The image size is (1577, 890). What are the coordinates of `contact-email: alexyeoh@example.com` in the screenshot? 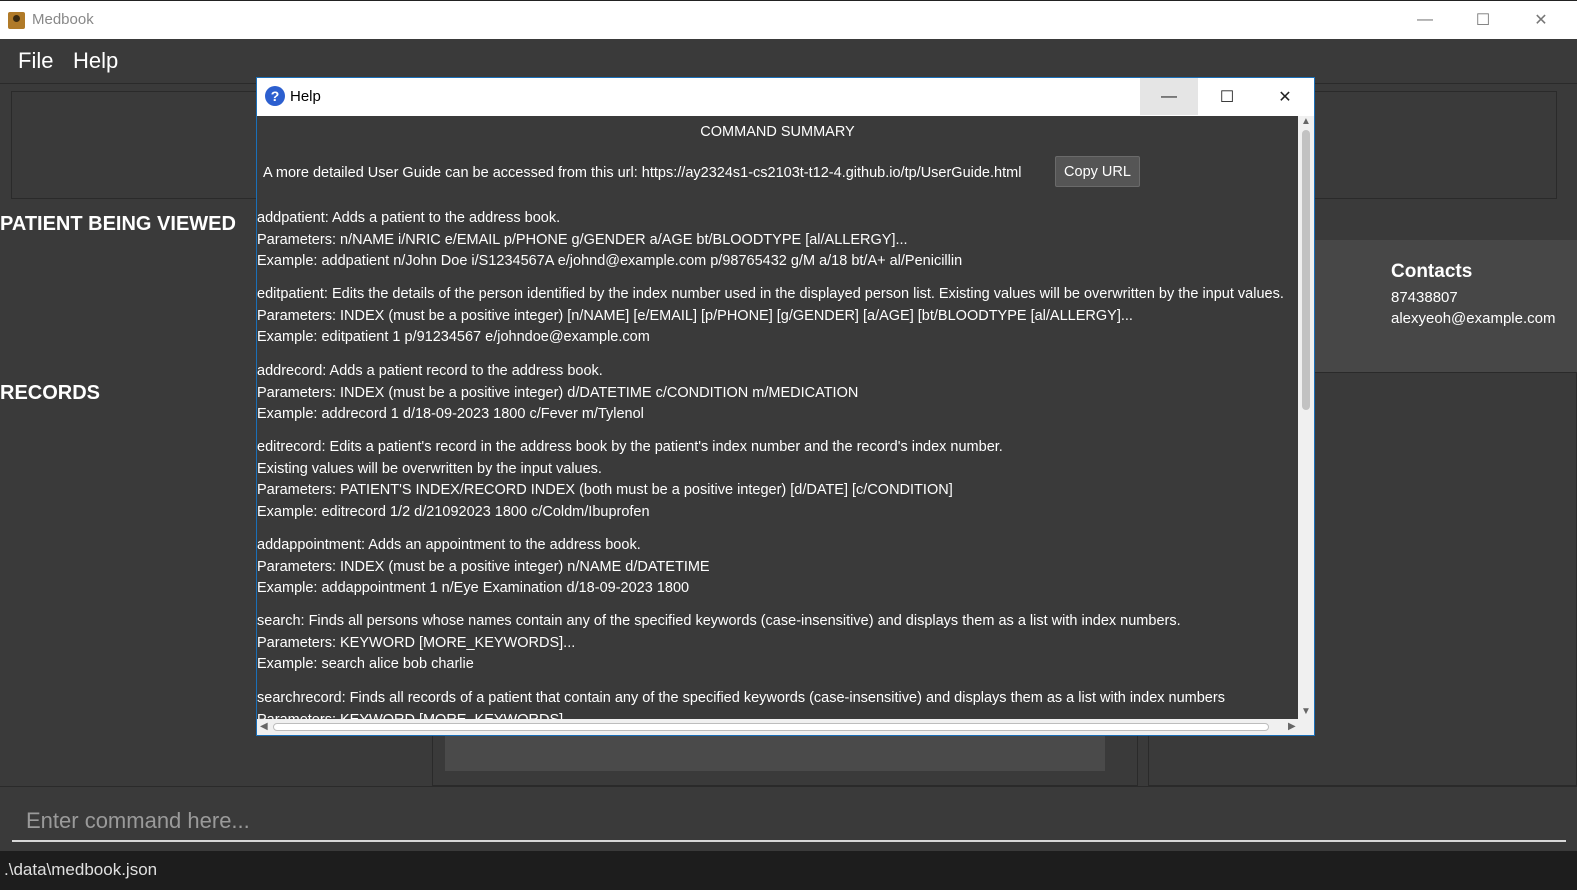 It's located at (1473, 318).